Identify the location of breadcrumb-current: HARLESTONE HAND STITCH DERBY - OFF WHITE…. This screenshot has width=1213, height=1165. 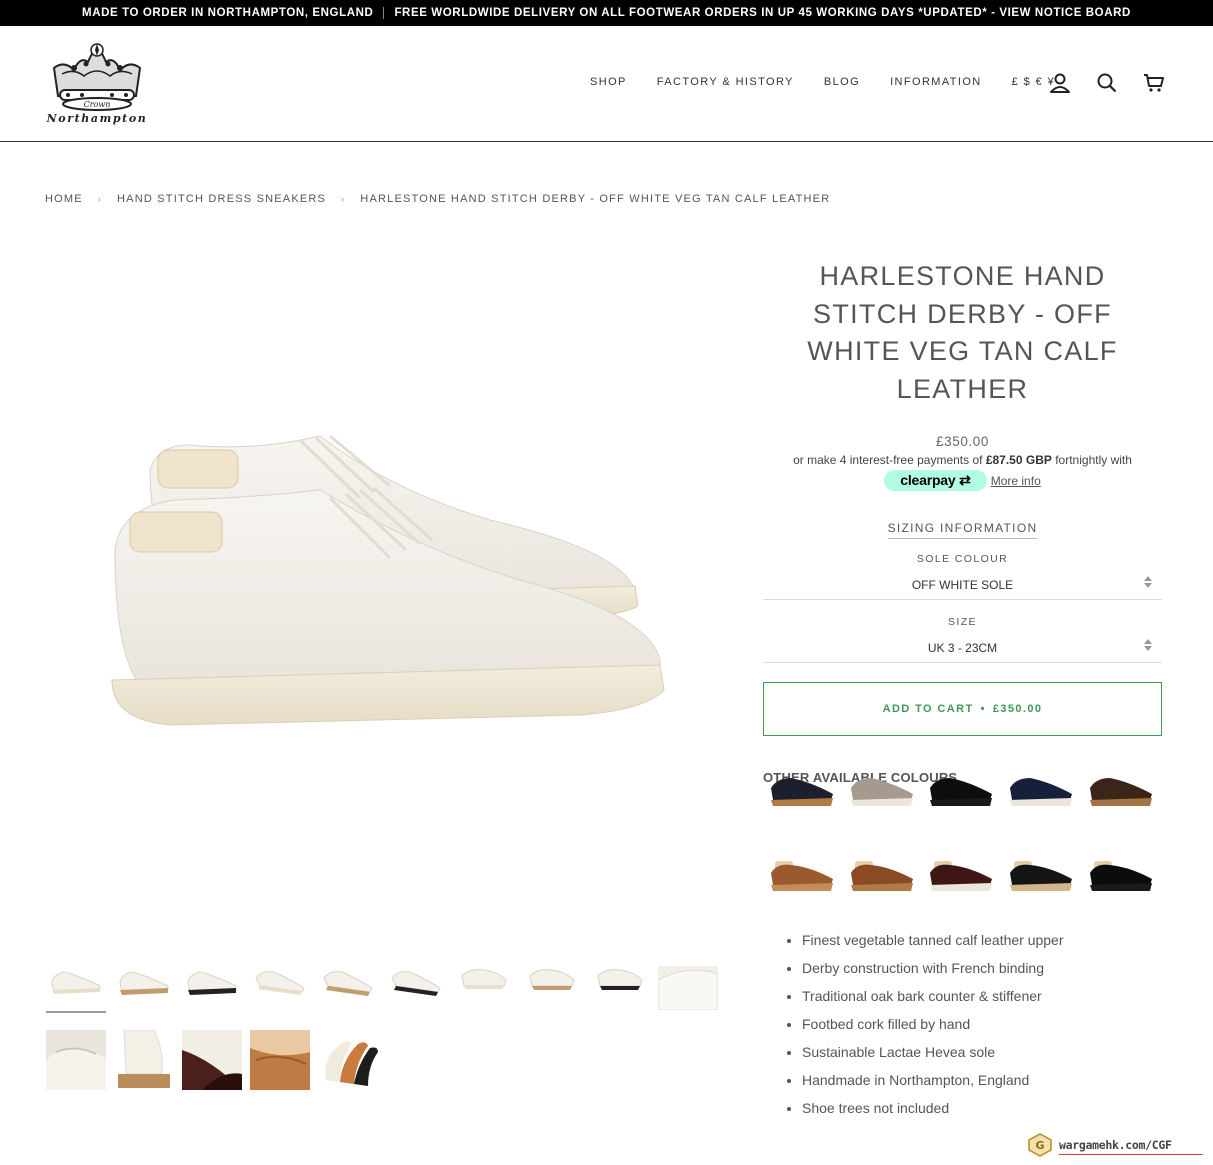
(595, 199).